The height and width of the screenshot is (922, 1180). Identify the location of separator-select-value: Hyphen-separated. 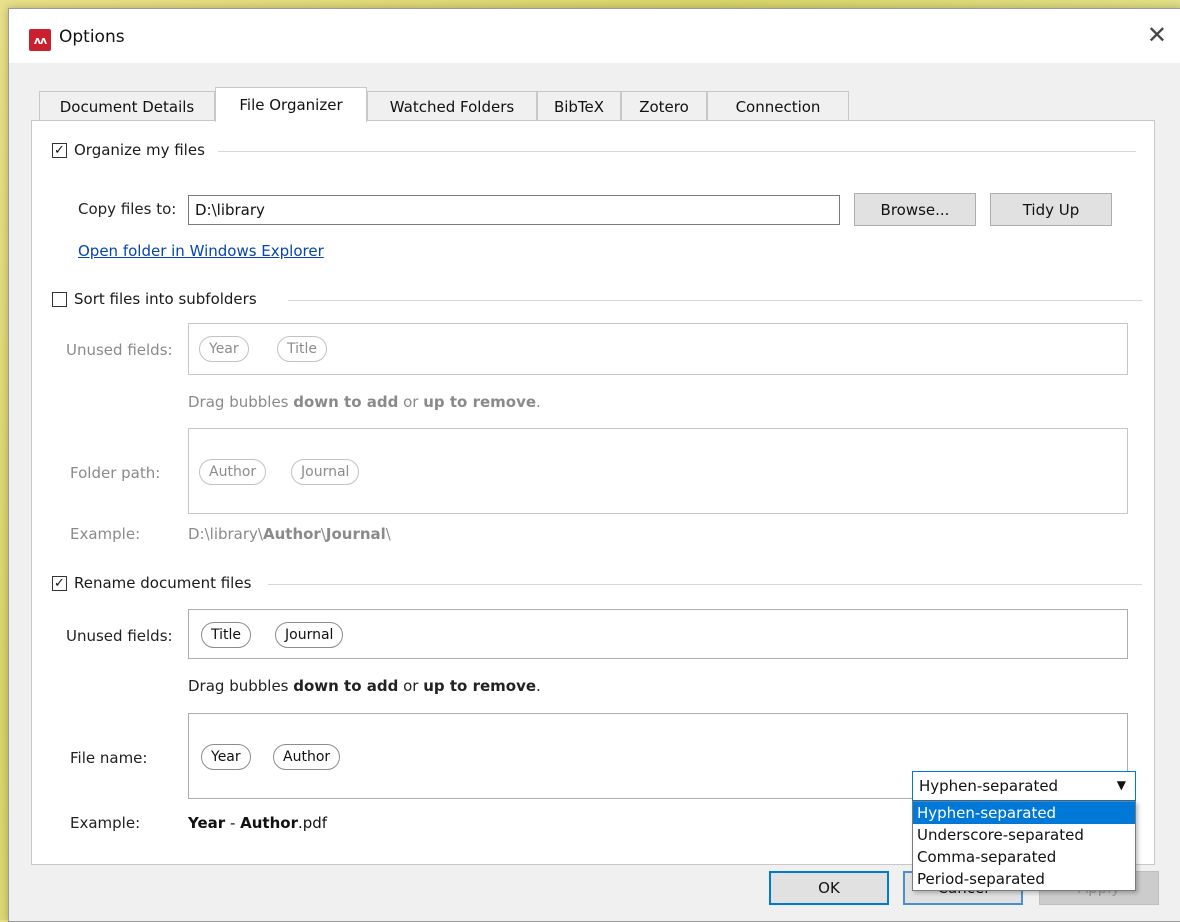
(989, 786).